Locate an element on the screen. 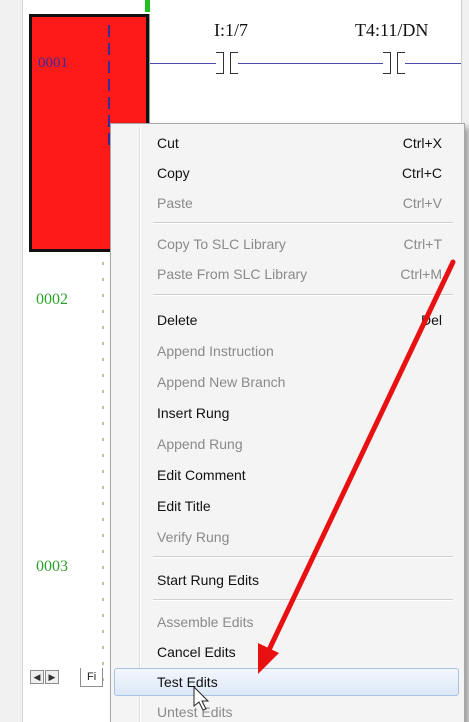 This screenshot has width=469, height=722. menu-item-shortcut: Ctrl+V is located at coordinates (422, 203).